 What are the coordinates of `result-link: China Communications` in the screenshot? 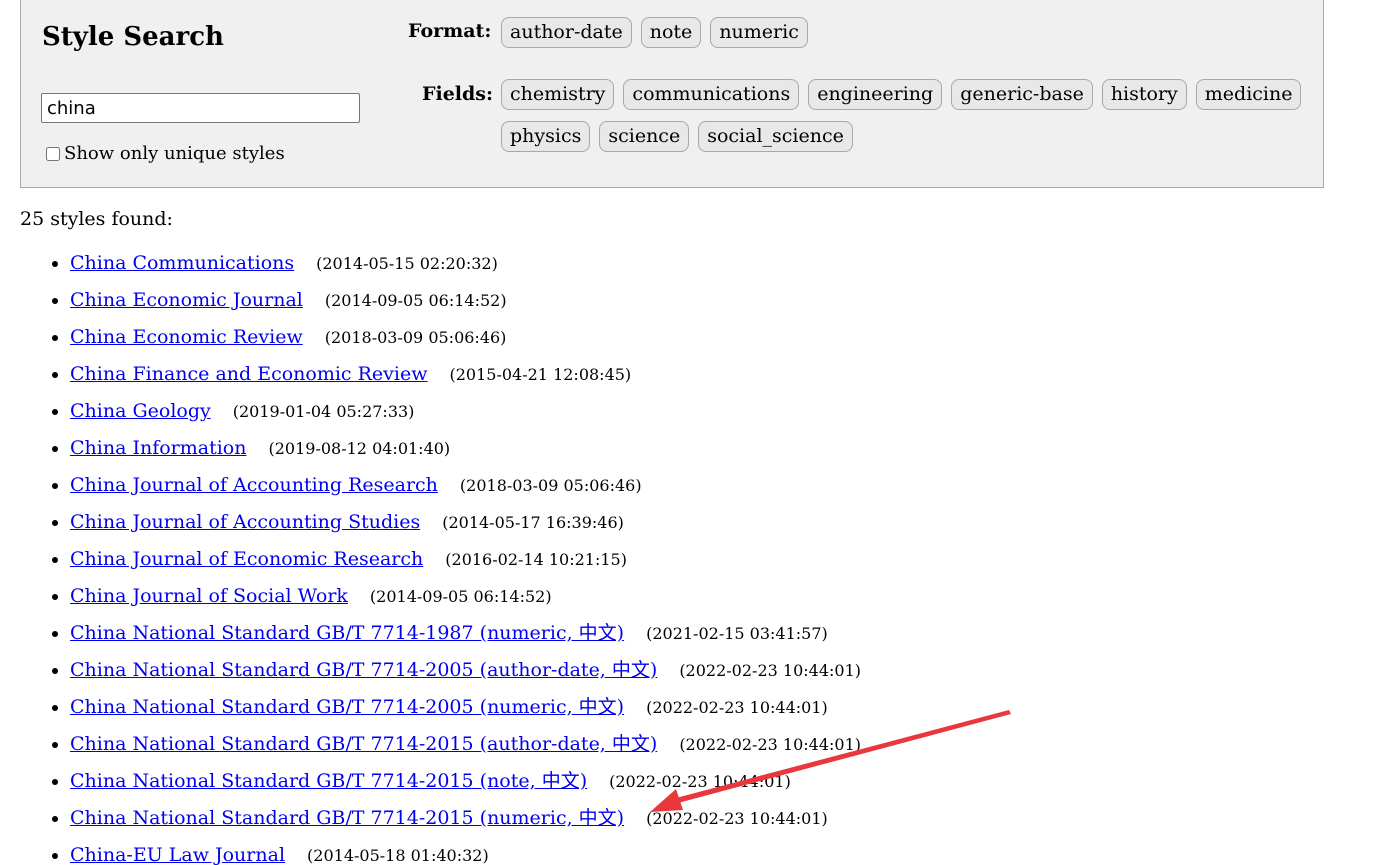 It's located at (182, 263).